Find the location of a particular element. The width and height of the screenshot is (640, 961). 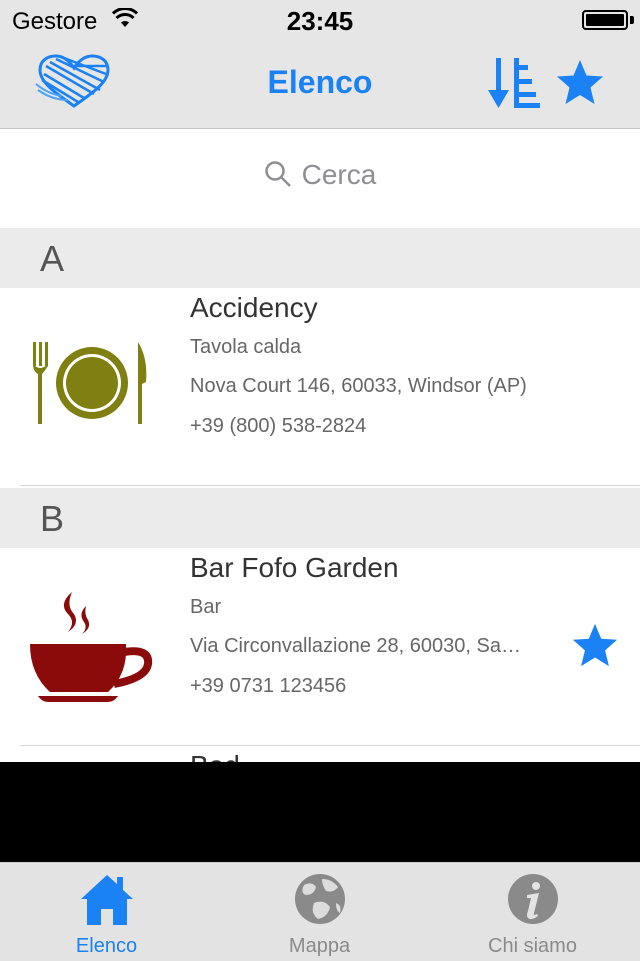

favorite-star-icon is located at coordinates (595, 648).